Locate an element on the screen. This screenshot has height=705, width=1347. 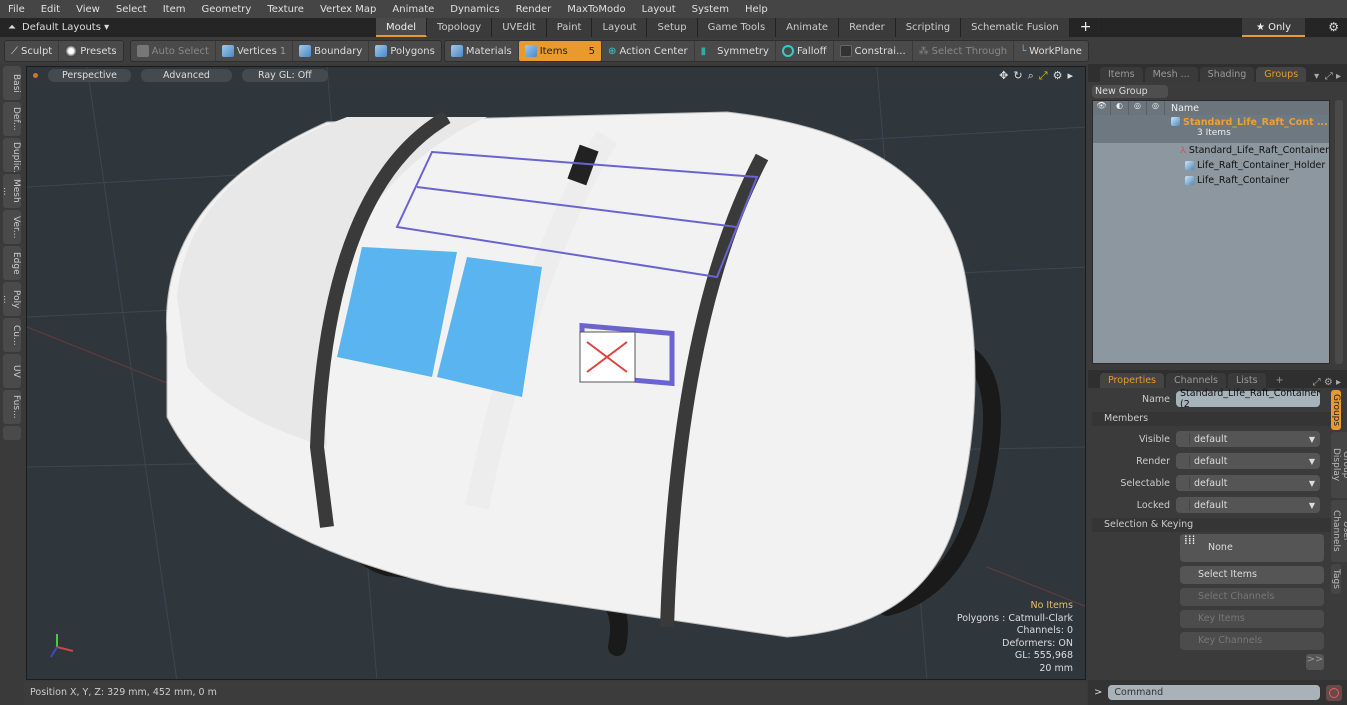
tab-scripting: Scripting is located at coordinates (928, 27).